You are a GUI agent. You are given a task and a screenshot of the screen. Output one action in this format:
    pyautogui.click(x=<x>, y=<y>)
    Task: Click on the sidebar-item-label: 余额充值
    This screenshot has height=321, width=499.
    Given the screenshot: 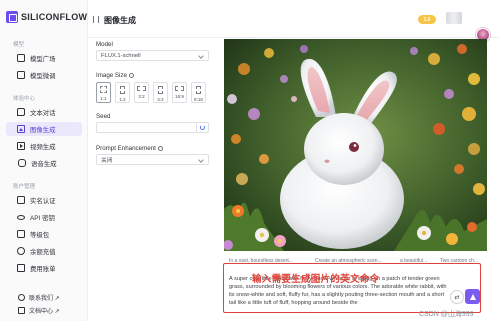 What is the action you would take?
    pyautogui.click(x=43, y=252)
    